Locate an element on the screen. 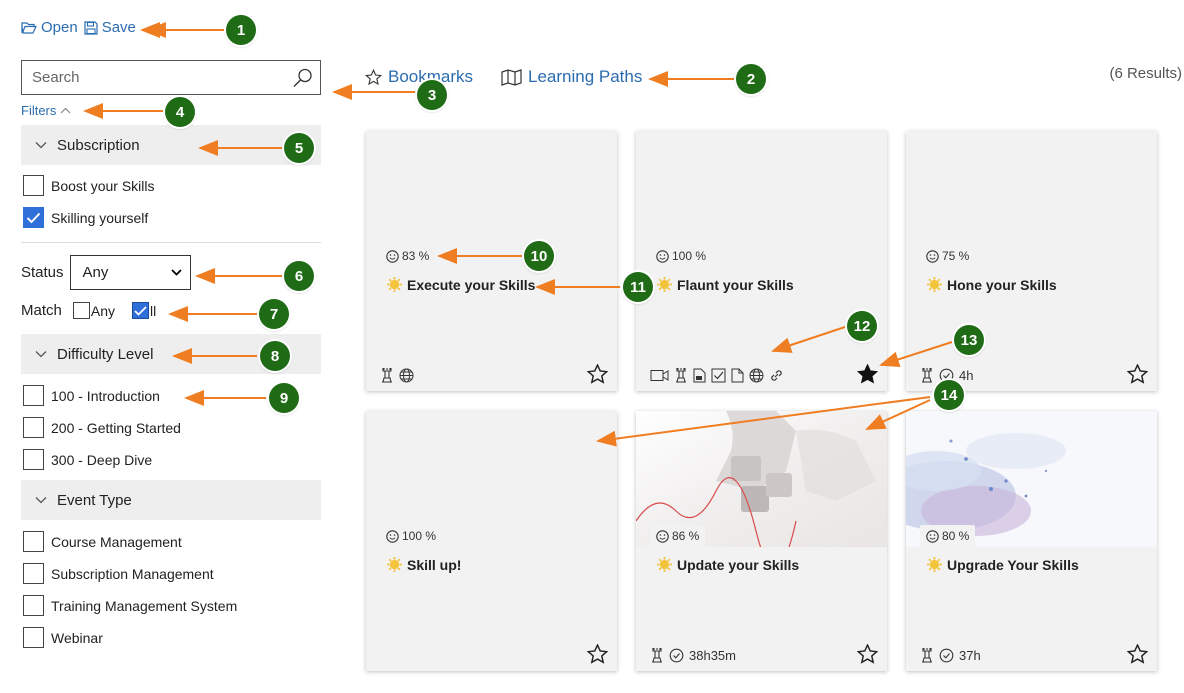 The image size is (1184, 693). status-filter: Status Any is located at coordinates (106, 272).